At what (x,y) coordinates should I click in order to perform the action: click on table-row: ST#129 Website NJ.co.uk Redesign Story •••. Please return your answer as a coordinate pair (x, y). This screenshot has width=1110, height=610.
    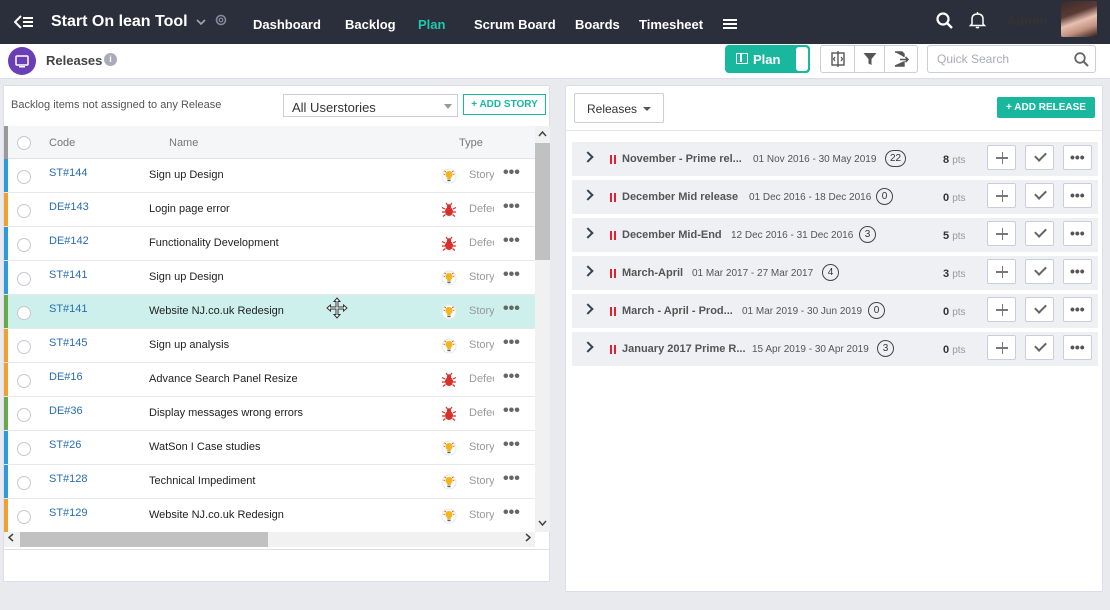
    Looking at the image, I should click on (269, 515).